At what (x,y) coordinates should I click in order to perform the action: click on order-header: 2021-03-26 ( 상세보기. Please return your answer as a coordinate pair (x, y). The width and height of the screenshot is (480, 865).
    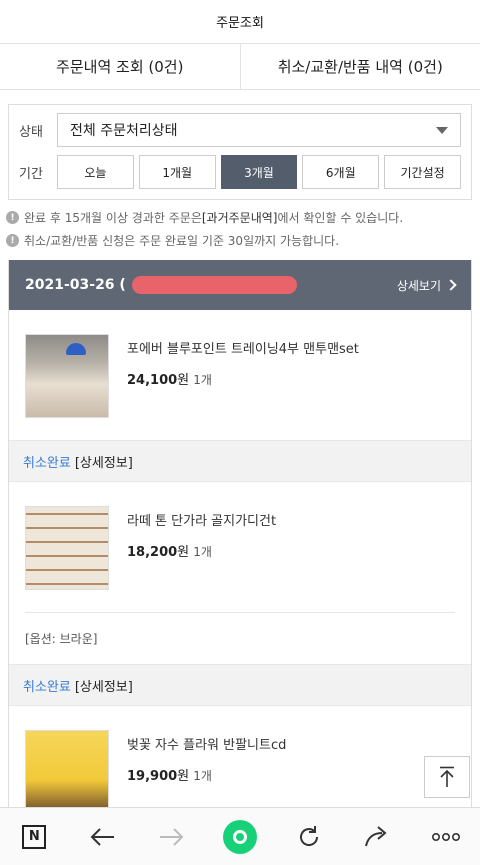
    Looking at the image, I should click on (240, 285).